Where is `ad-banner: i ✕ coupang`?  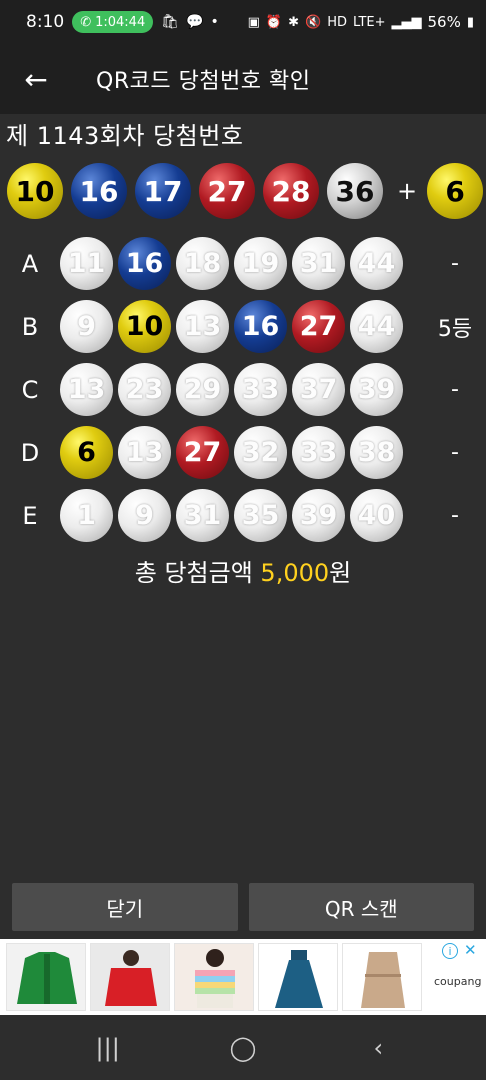
ad-banner: i ✕ coupang is located at coordinates (243, 977).